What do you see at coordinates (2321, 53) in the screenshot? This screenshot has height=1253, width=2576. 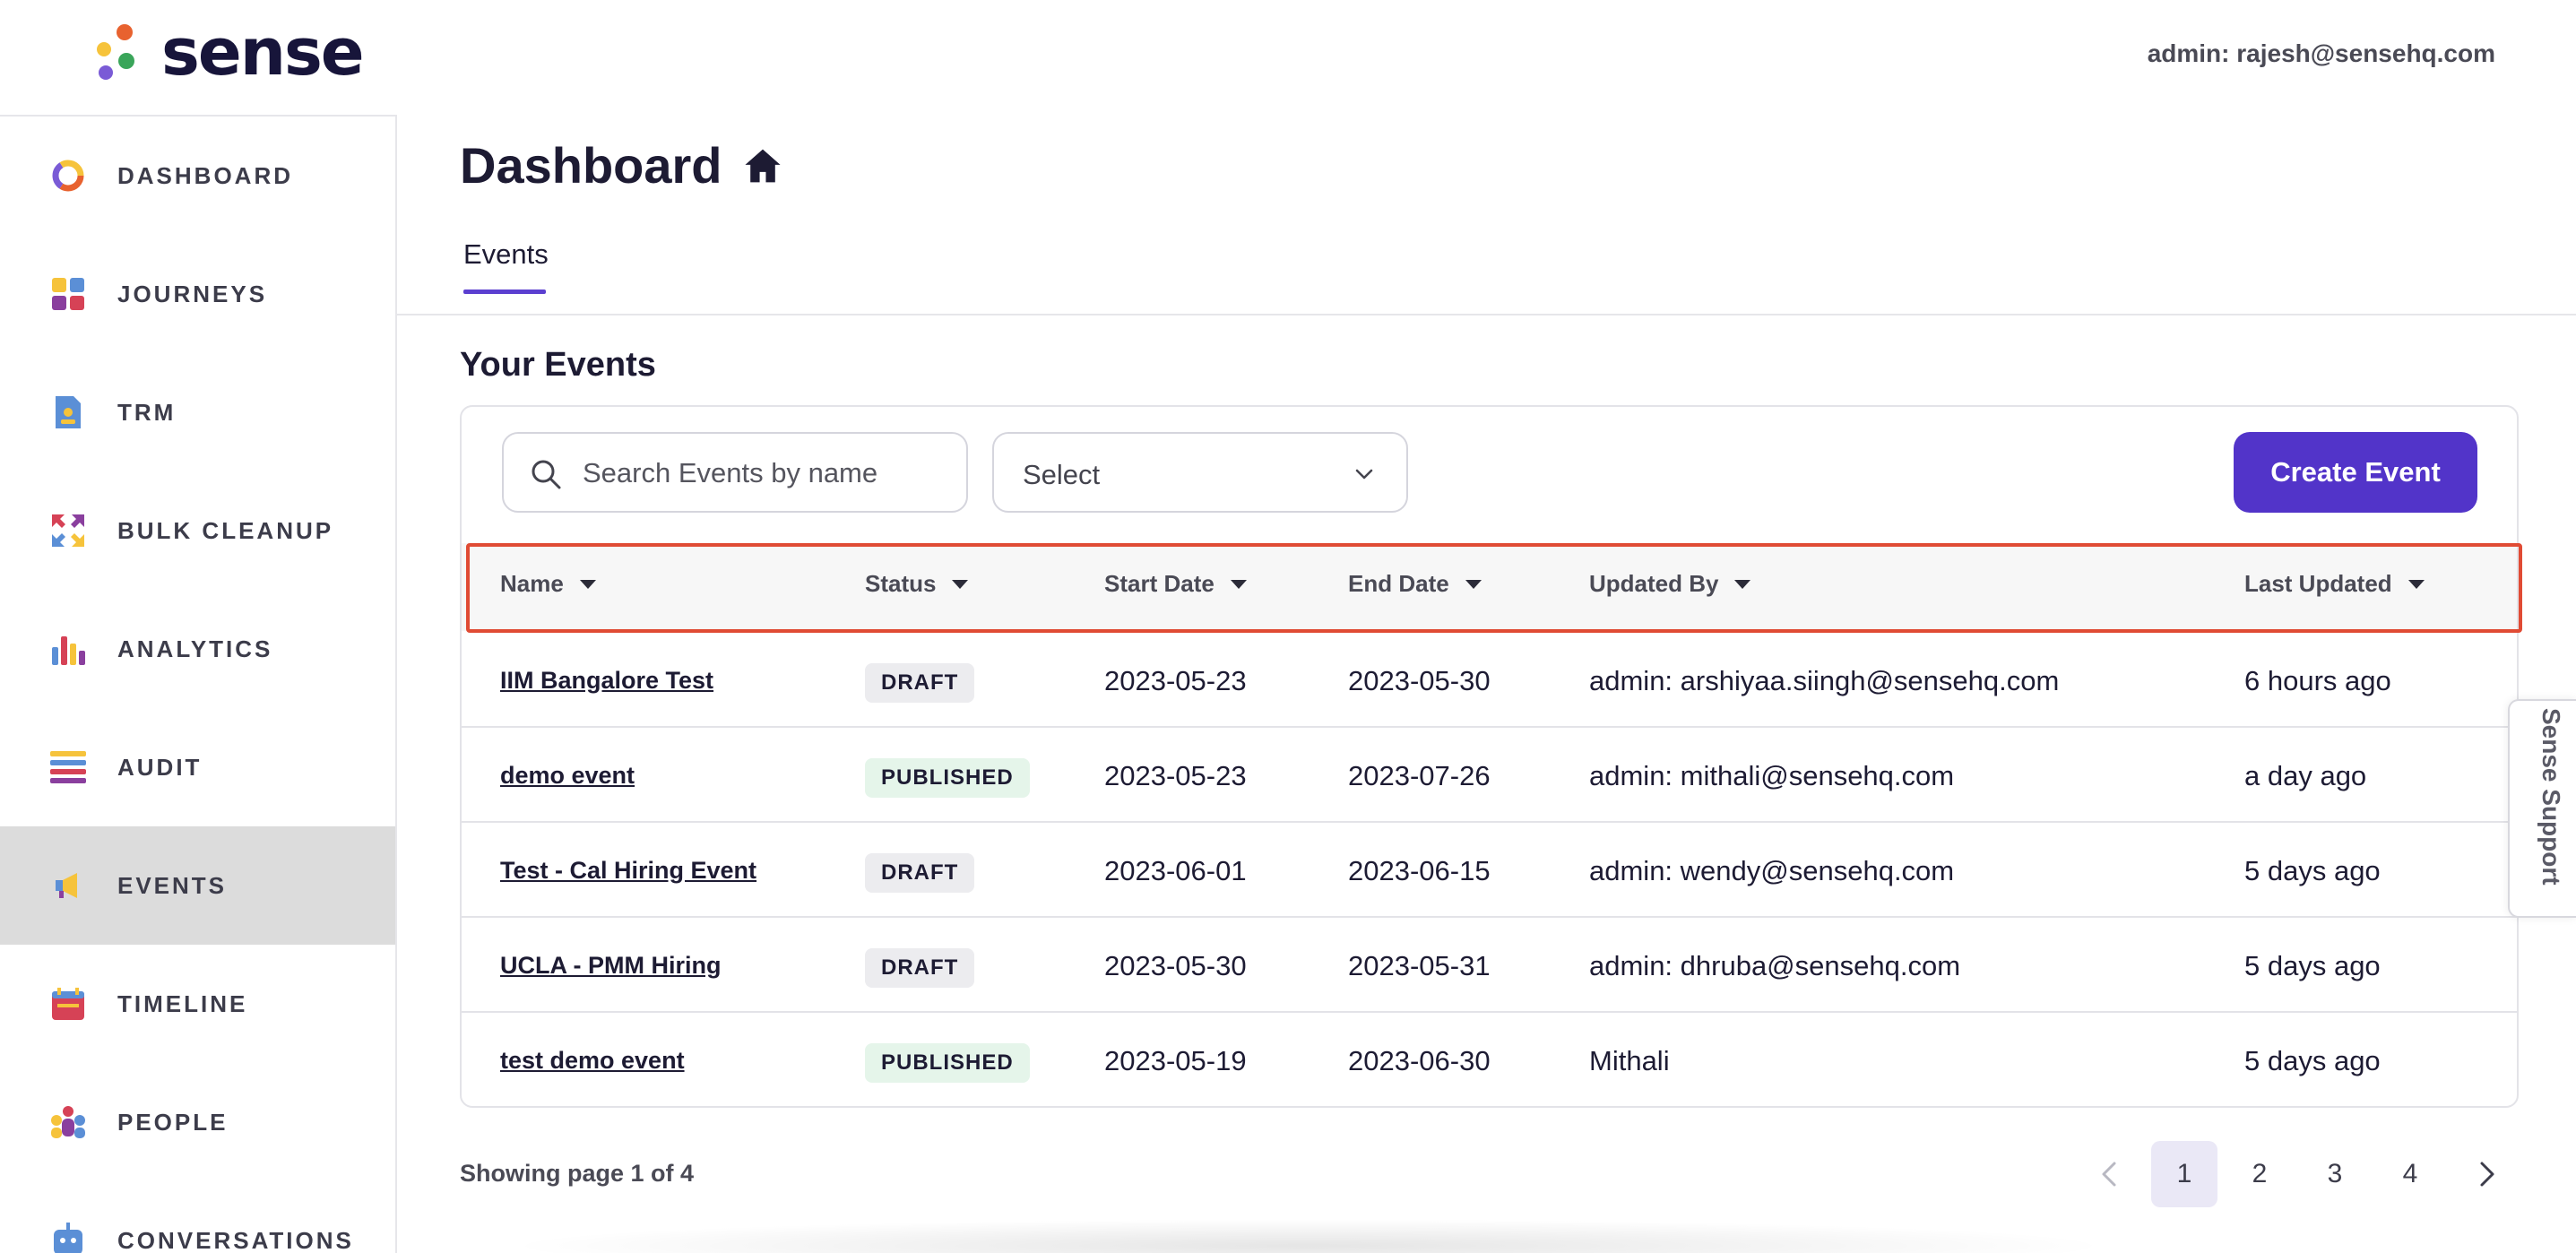 I see `admin-user-label: admin: rajesh@sensehq.com` at bounding box center [2321, 53].